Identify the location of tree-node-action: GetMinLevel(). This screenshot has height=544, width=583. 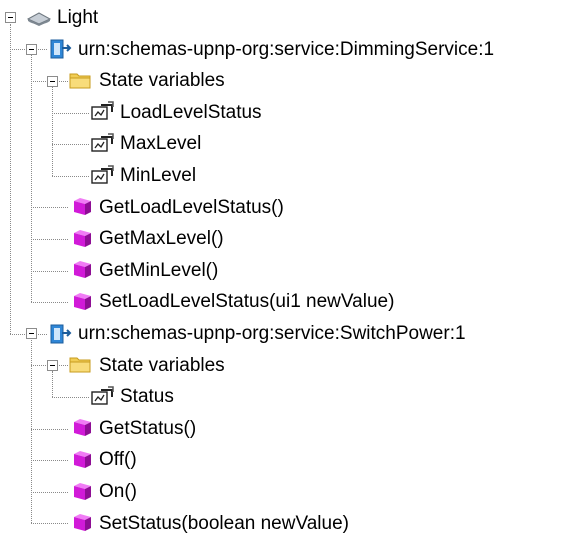
(143, 270).